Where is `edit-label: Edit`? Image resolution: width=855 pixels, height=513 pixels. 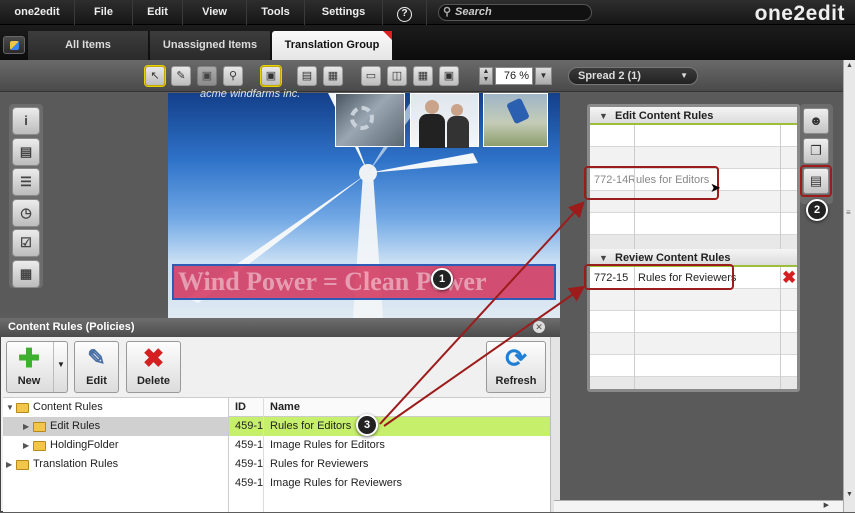
edit-label: Edit is located at coordinates (96, 381).